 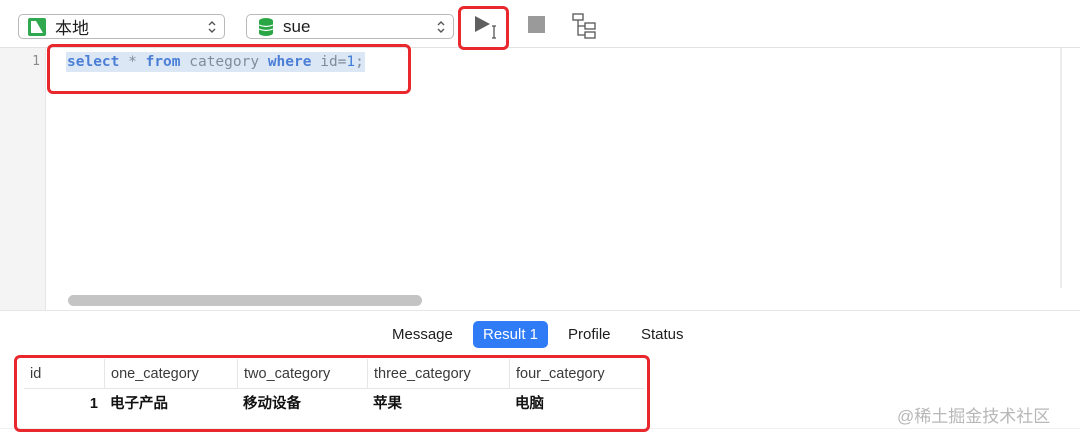 I want to click on database-select: sue, so click(x=350, y=26).